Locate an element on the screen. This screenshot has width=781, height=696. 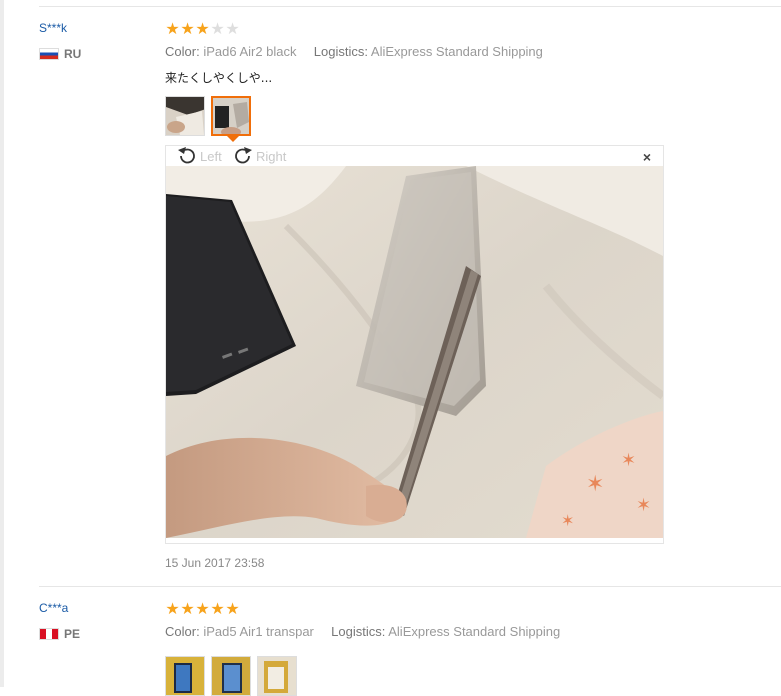
rotate-right-button: Right is located at coordinates (259, 156).